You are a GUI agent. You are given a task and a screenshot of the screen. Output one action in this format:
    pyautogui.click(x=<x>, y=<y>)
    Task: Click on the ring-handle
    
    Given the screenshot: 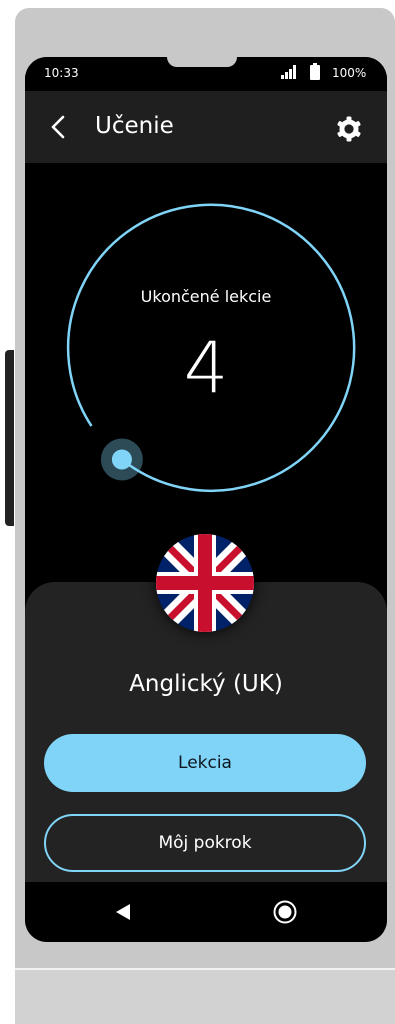 What is the action you would take?
    pyautogui.click(x=121, y=459)
    